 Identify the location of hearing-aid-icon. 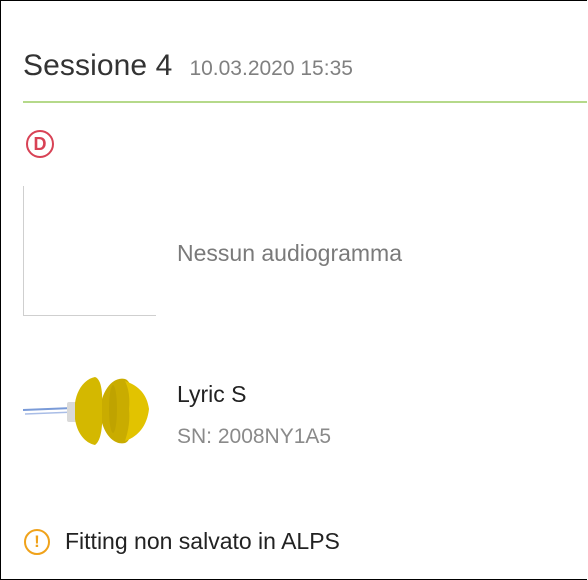
(86, 411).